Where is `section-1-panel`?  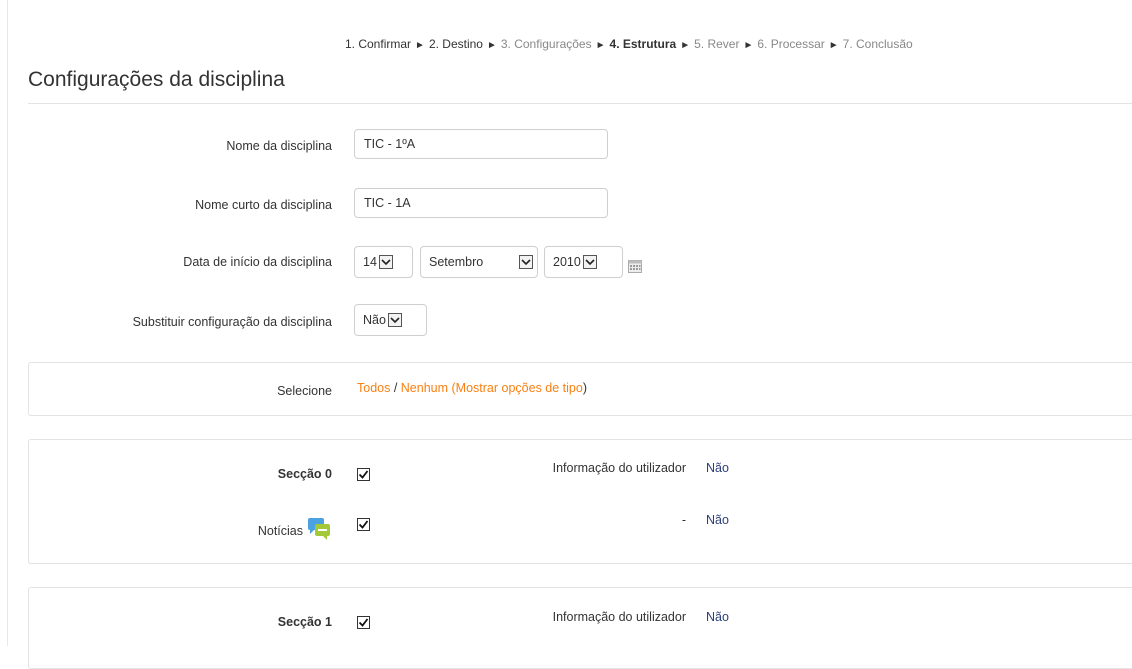 section-1-panel is located at coordinates (580, 628).